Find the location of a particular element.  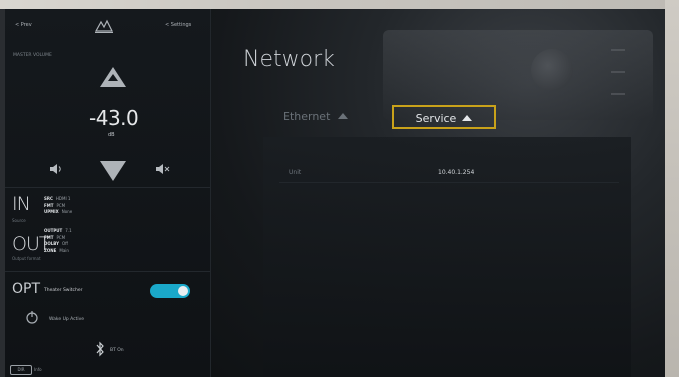

background-knob is located at coordinates (552, 70).